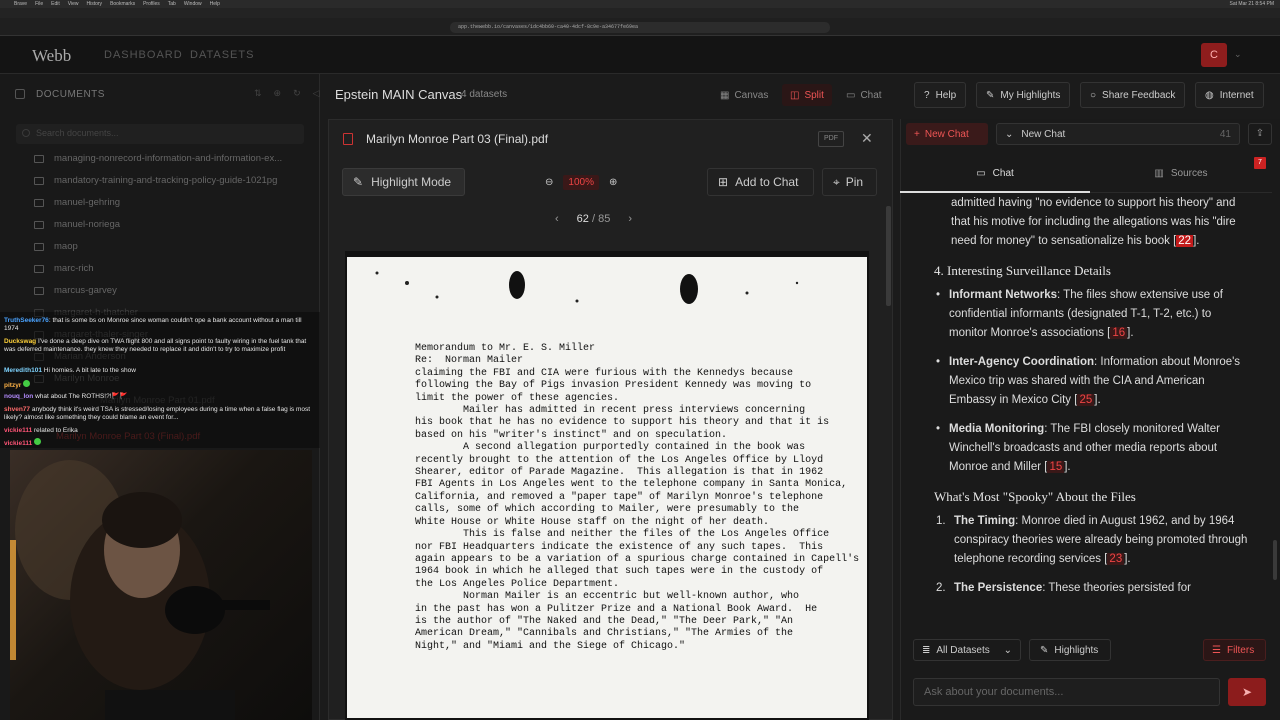 Image resolution: width=1280 pixels, height=720 pixels. I want to click on menu-bookmarks: Bookmarks, so click(122, 4).